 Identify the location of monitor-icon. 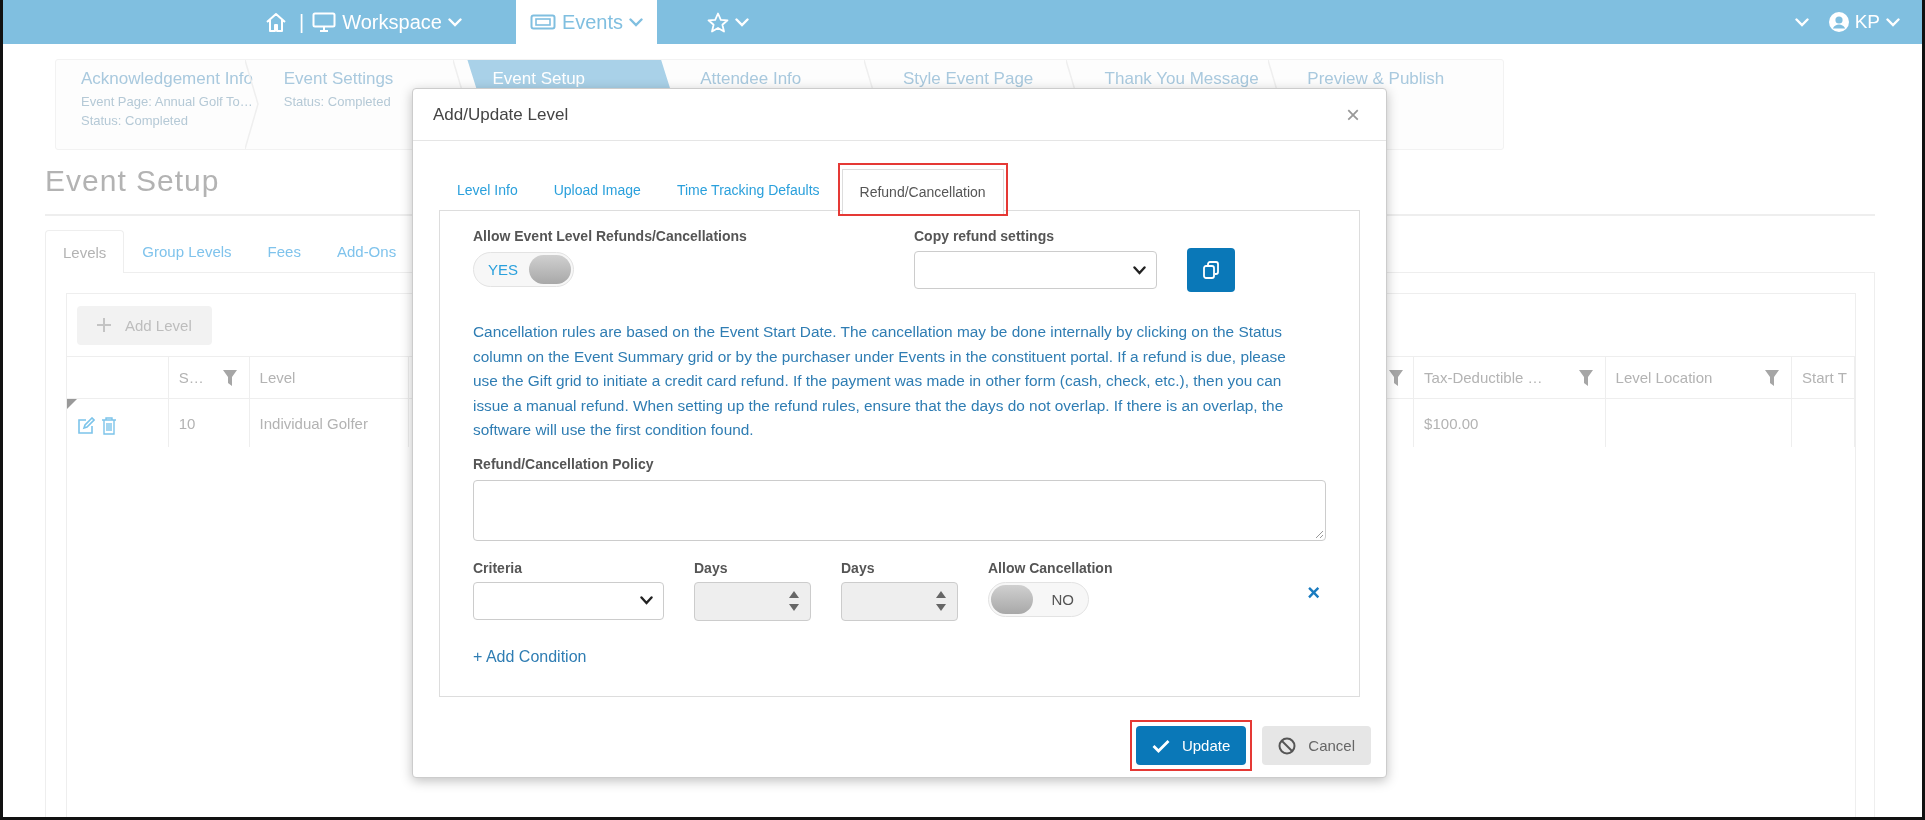
(324, 22).